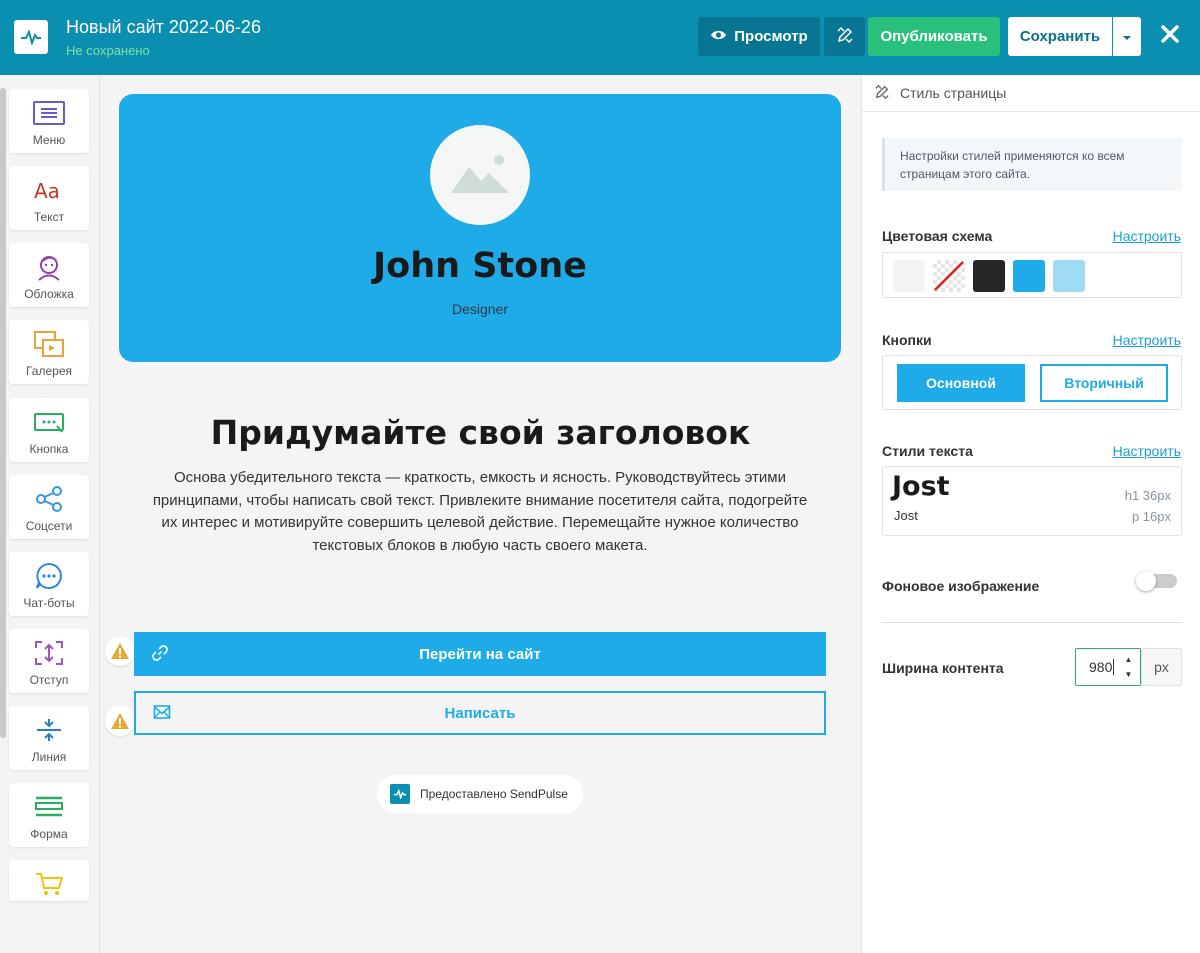  Describe the element at coordinates (49, 371) in the screenshot. I see `tool-label: Галерея` at that location.